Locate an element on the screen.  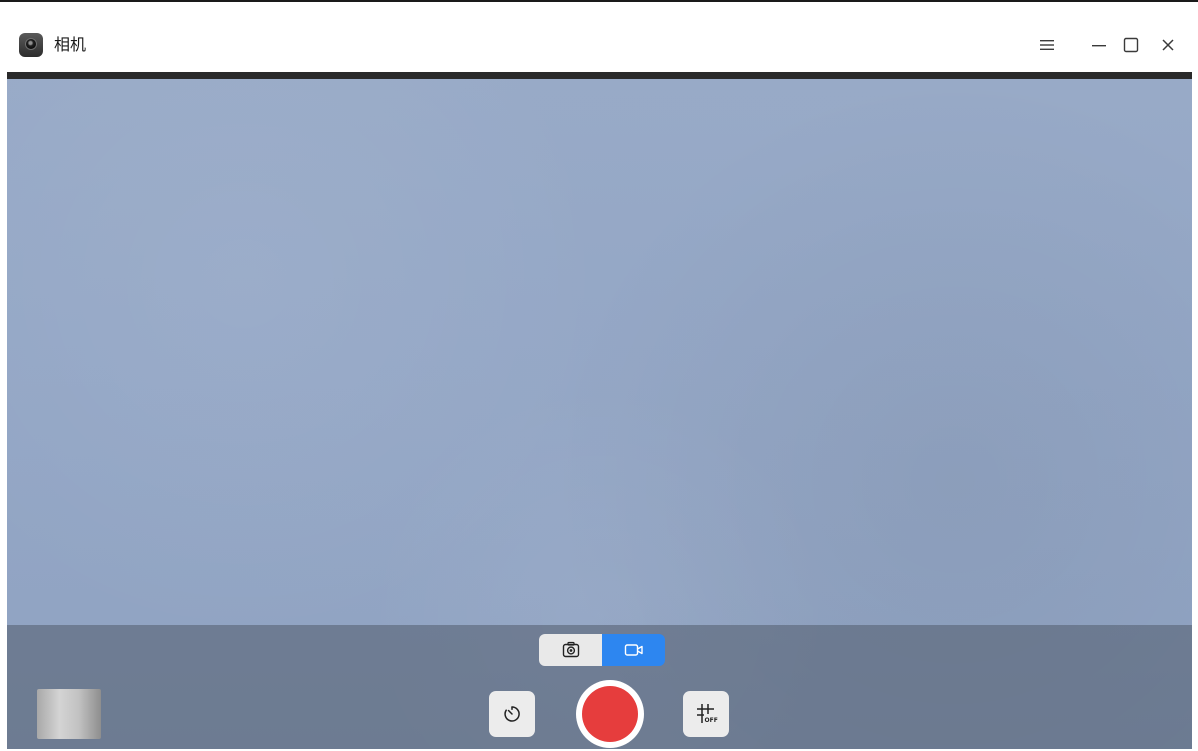
video-icon is located at coordinates (633, 650).